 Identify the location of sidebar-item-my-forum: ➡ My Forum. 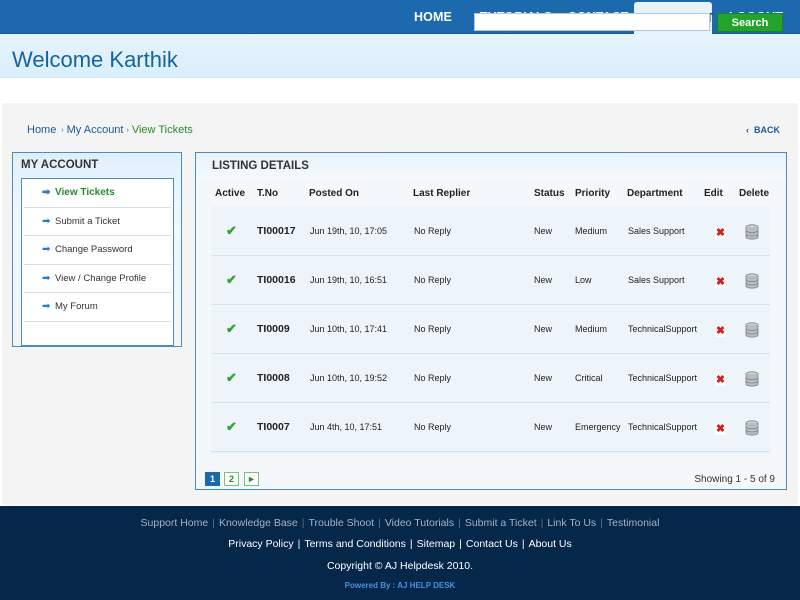
(97, 307).